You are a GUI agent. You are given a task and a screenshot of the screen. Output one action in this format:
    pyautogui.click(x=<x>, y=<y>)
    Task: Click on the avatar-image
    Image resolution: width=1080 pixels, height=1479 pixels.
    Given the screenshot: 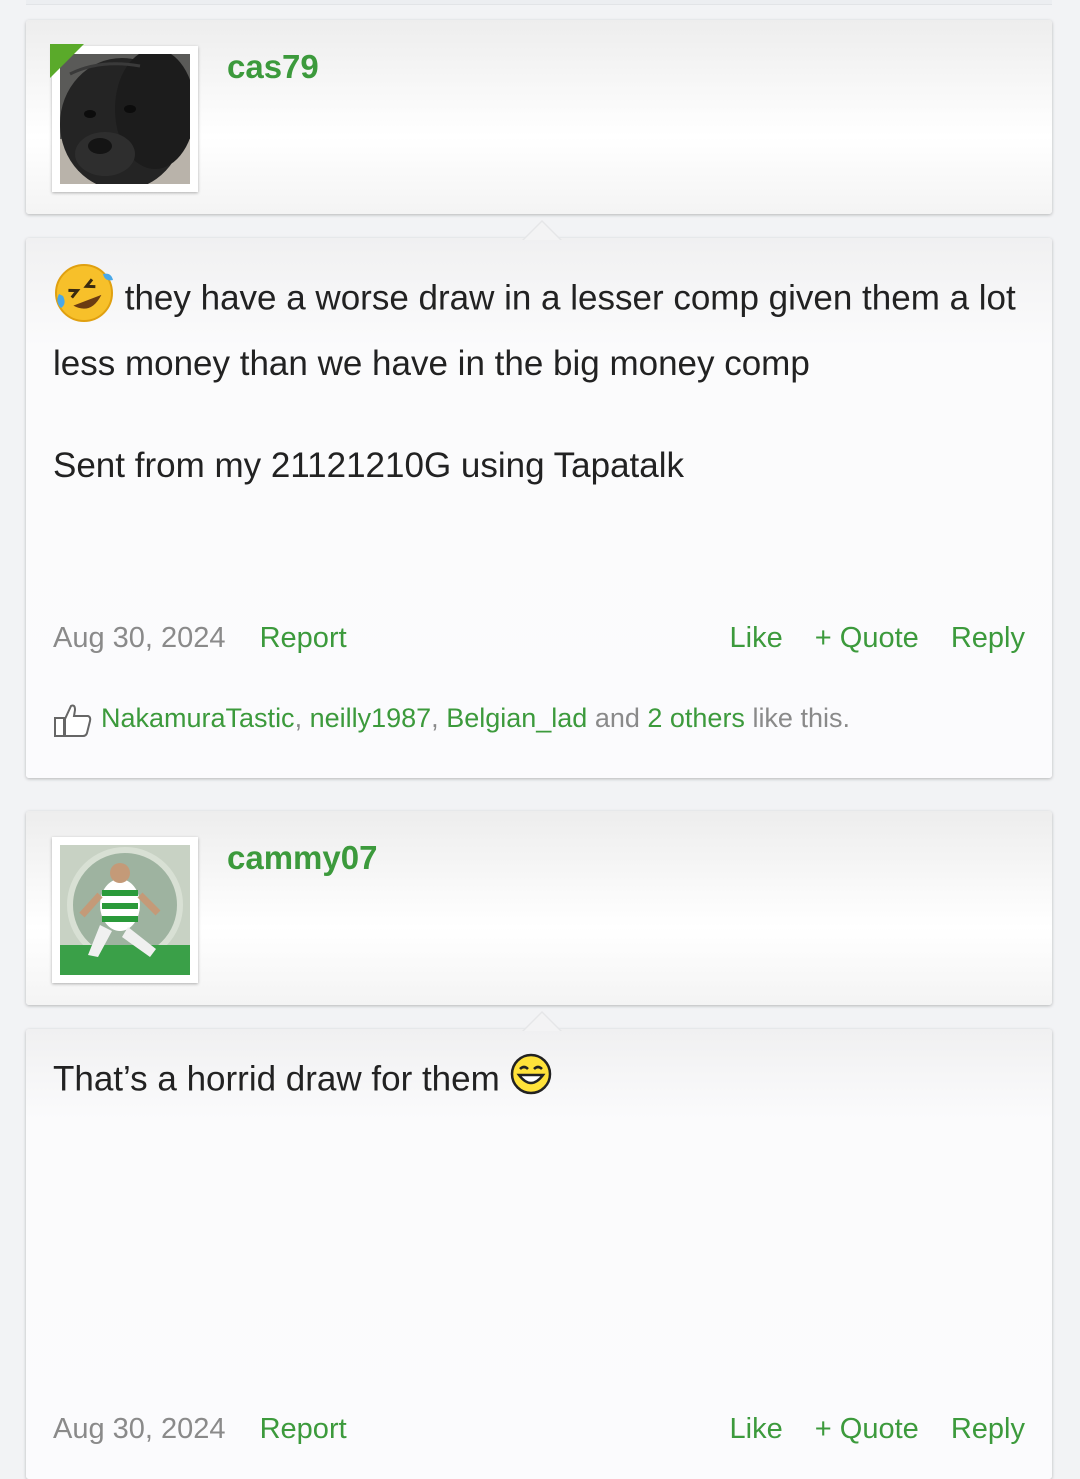 What is the action you would take?
    pyautogui.click(x=125, y=910)
    